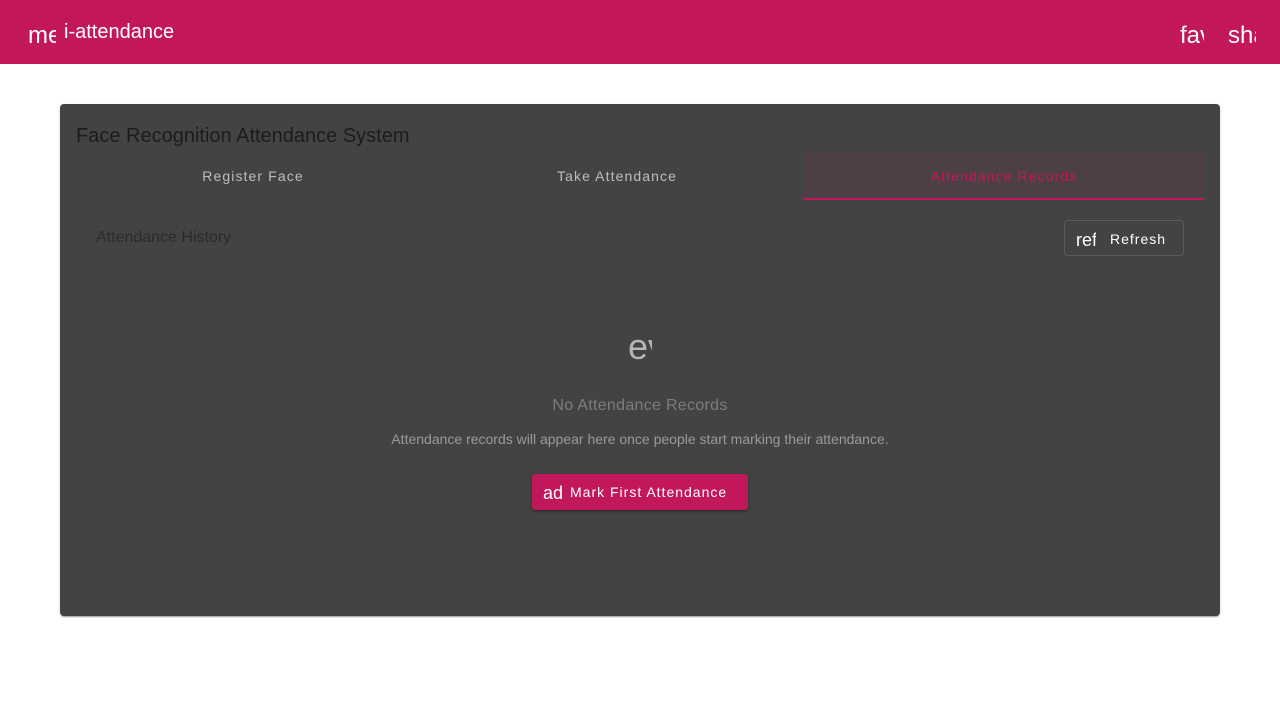 The height and width of the screenshot is (720, 1280). What do you see at coordinates (119, 32) in the screenshot?
I see `app-title: i-attendance` at bounding box center [119, 32].